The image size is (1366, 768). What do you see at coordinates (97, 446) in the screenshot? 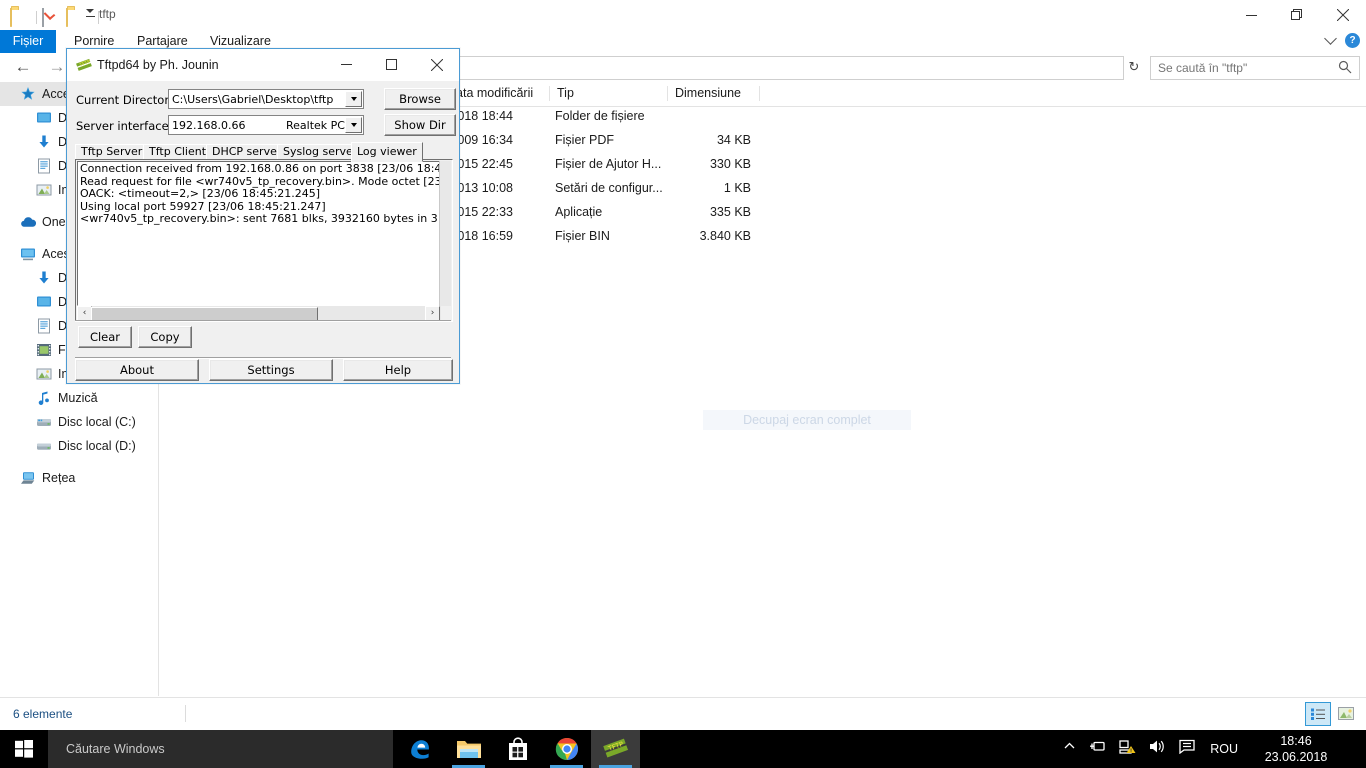
I see `sidebar-item-label: Disc local (D:)` at bounding box center [97, 446].